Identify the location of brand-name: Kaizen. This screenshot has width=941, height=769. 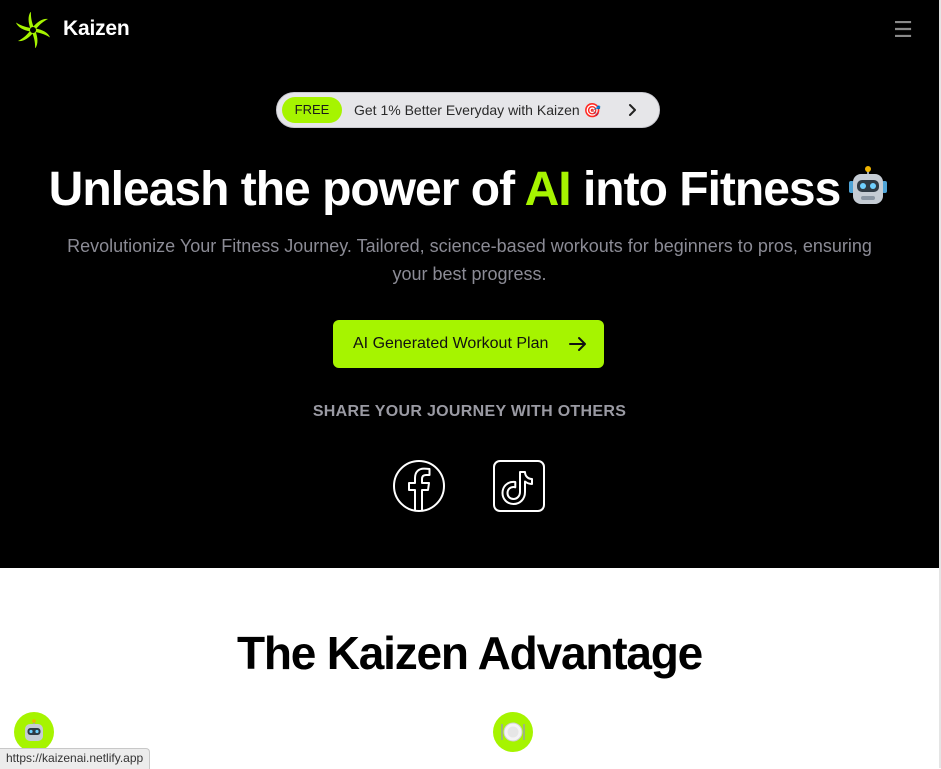
(96, 29).